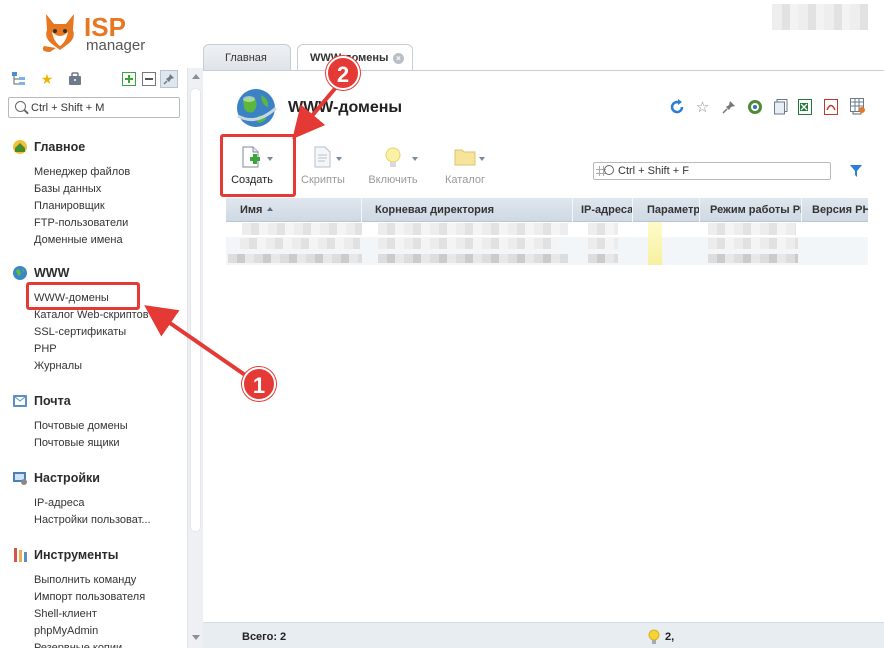 The height and width of the screenshot is (648, 884). Describe the element at coordinates (242, 231) in the screenshot. I see `annotation-arrows` at that location.